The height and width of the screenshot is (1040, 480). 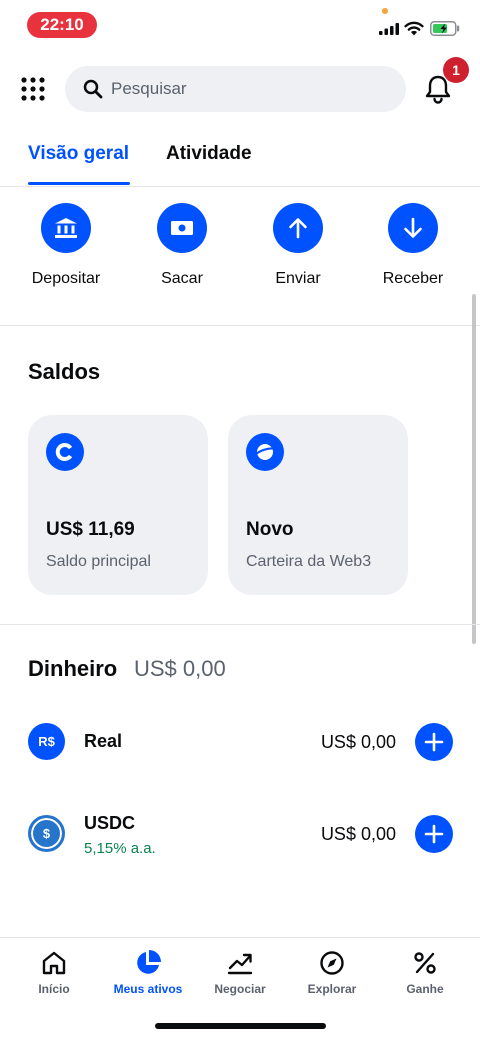 What do you see at coordinates (78, 154) in the screenshot?
I see `tab-overview: Visão geral` at bounding box center [78, 154].